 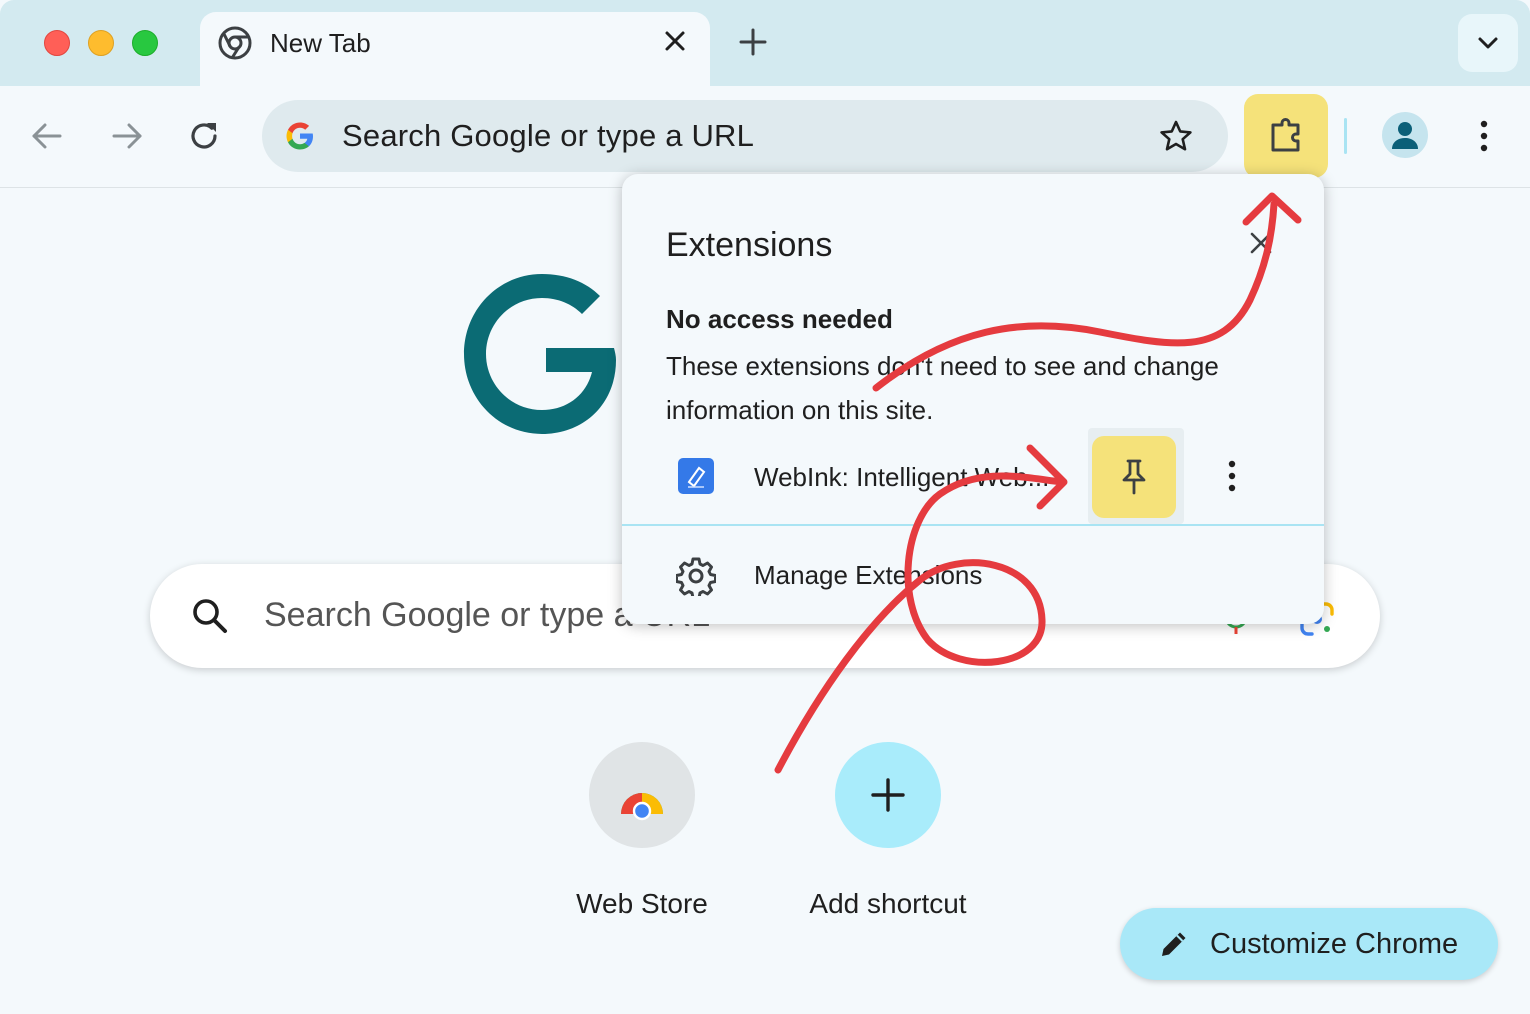 I want to click on chrome-web-store-icon, so click(x=642, y=807).